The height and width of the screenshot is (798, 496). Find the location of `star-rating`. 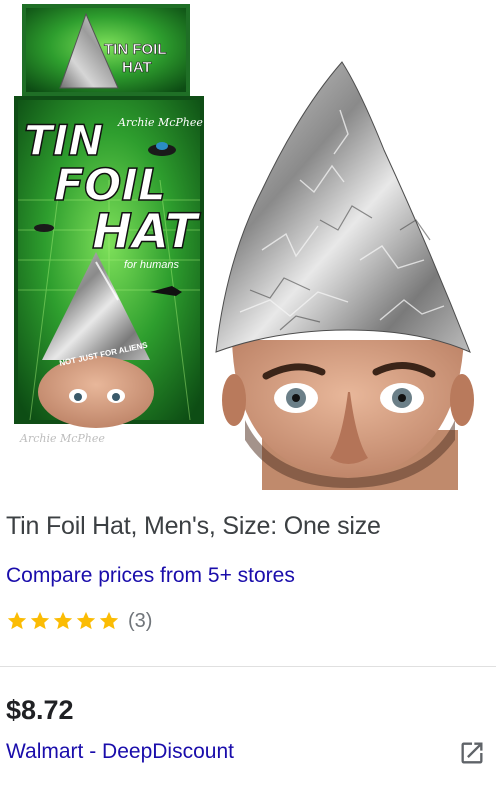

star-rating is located at coordinates (63, 621).